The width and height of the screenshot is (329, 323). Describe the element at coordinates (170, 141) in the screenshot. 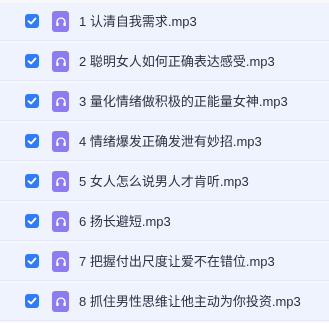

I see `file-name: 4 情绪爆发正确发泄有妙招.mp3` at that location.